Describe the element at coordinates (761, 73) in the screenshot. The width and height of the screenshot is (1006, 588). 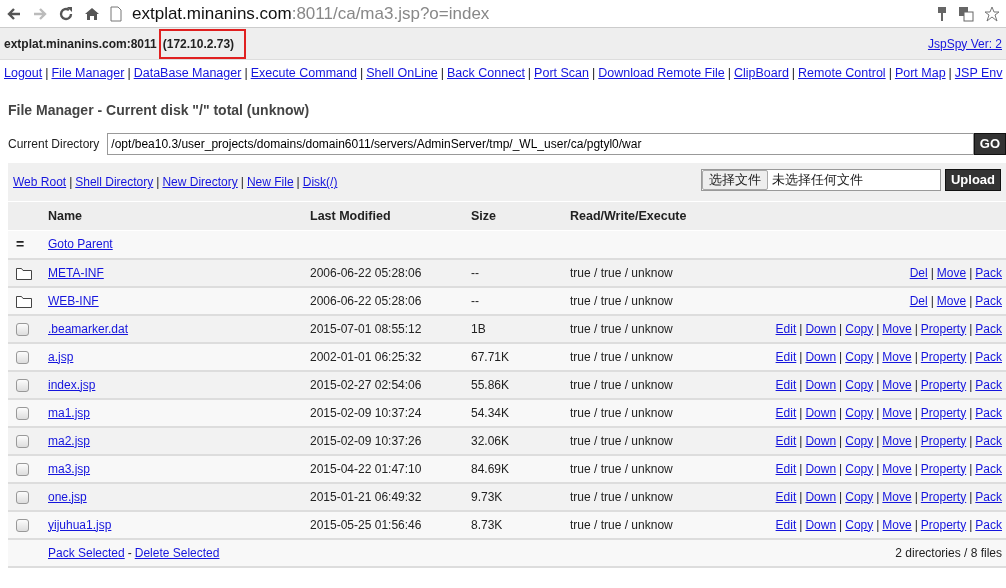
I see `nav-link: ClipBoard` at that location.